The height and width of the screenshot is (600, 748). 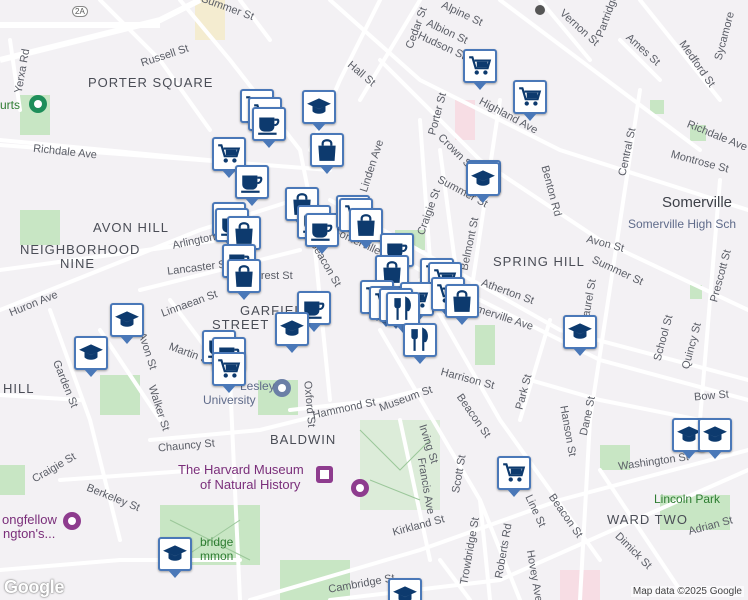 What do you see at coordinates (303, 439) in the screenshot?
I see `label-baldwin: BALDWIN` at bounding box center [303, 439].